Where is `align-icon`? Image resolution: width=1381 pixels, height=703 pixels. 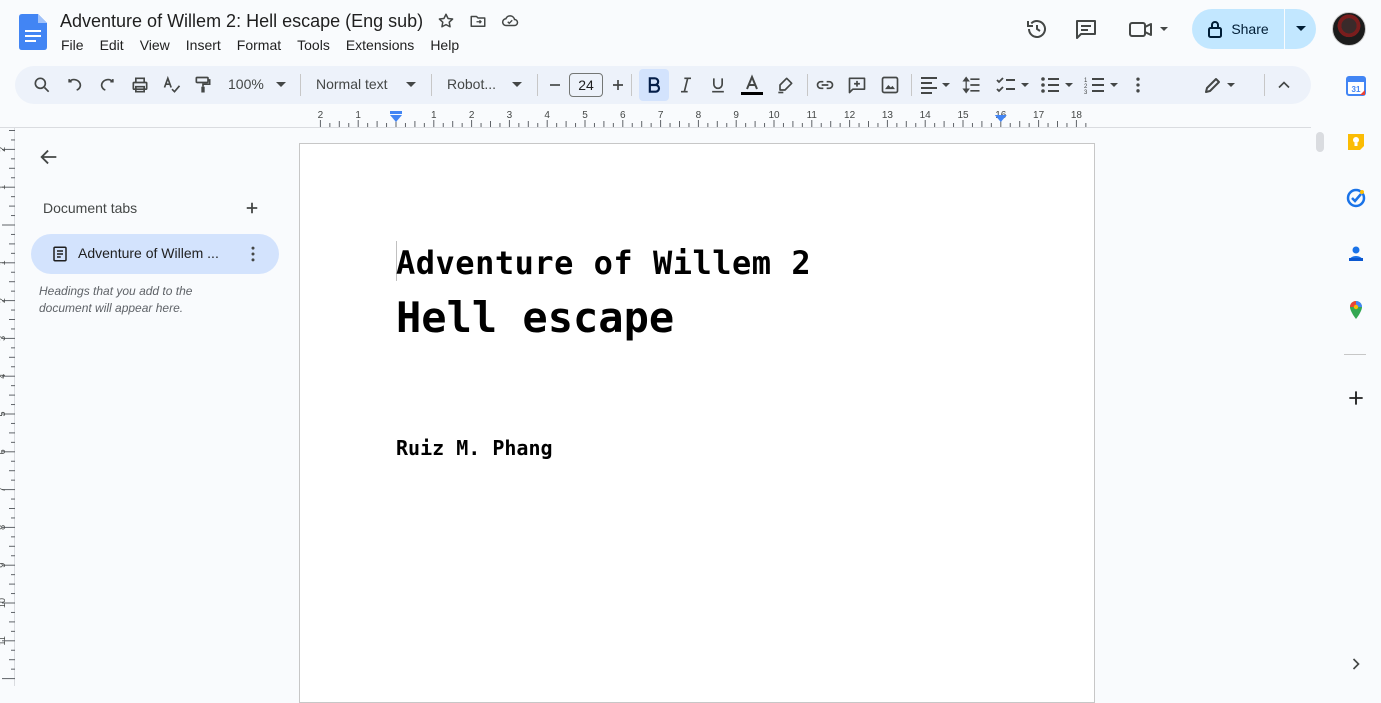 align-icon is located at coordinates (936, 85).